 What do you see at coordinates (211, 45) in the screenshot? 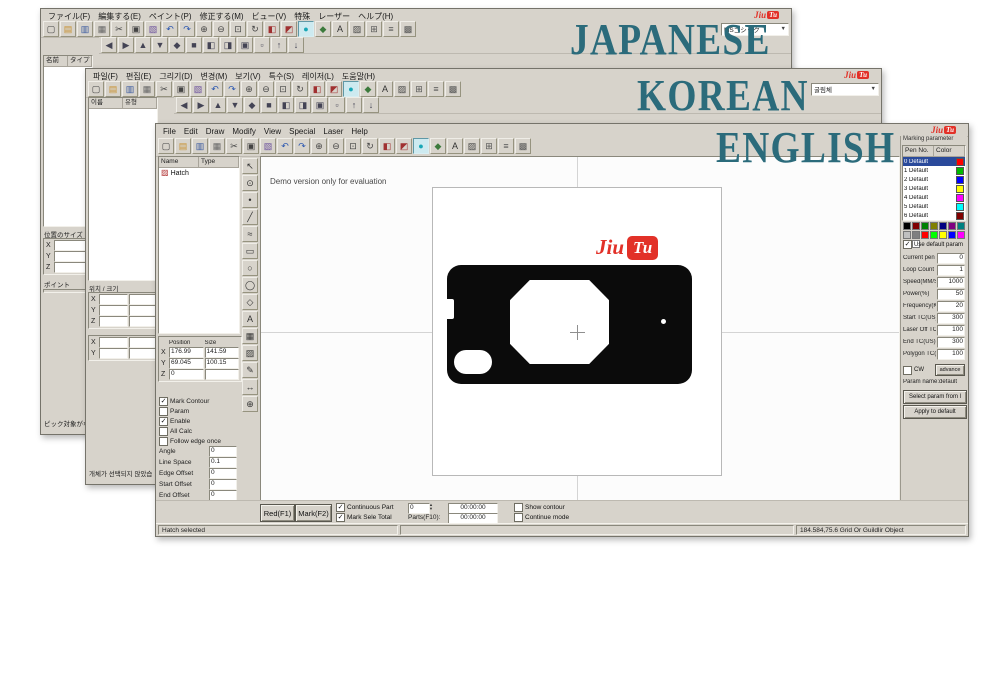
I see `distribute-horizontal-icon: ◧` at bounding box center [211, 45].